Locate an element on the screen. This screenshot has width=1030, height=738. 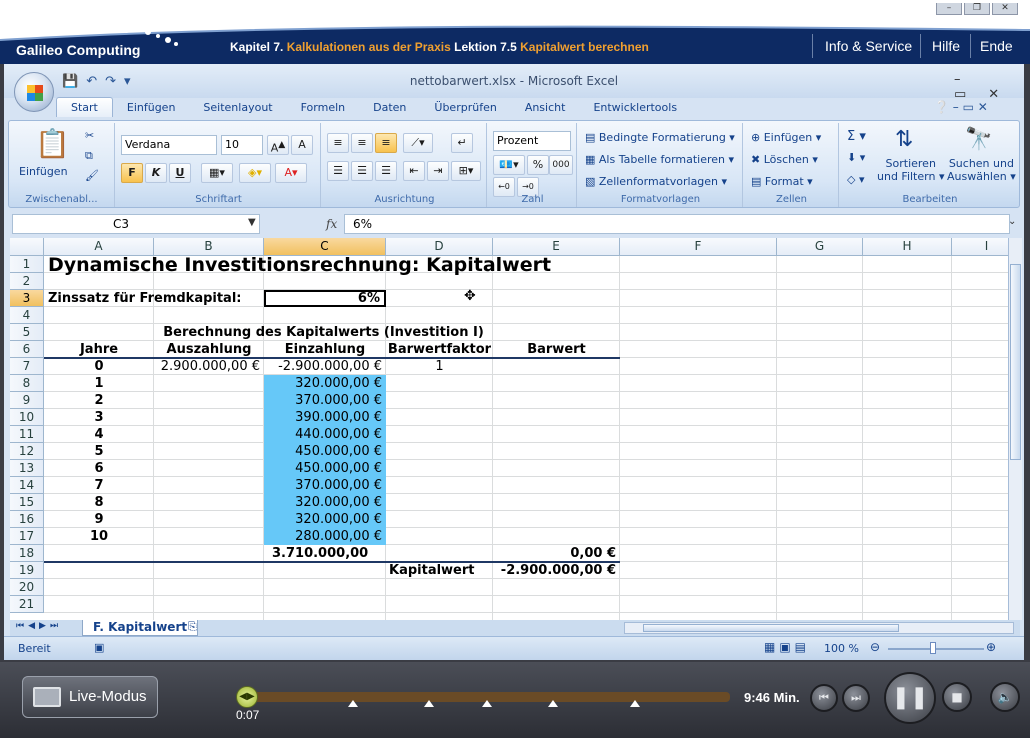
row-header: 14 is located at coordinates (27, 485).